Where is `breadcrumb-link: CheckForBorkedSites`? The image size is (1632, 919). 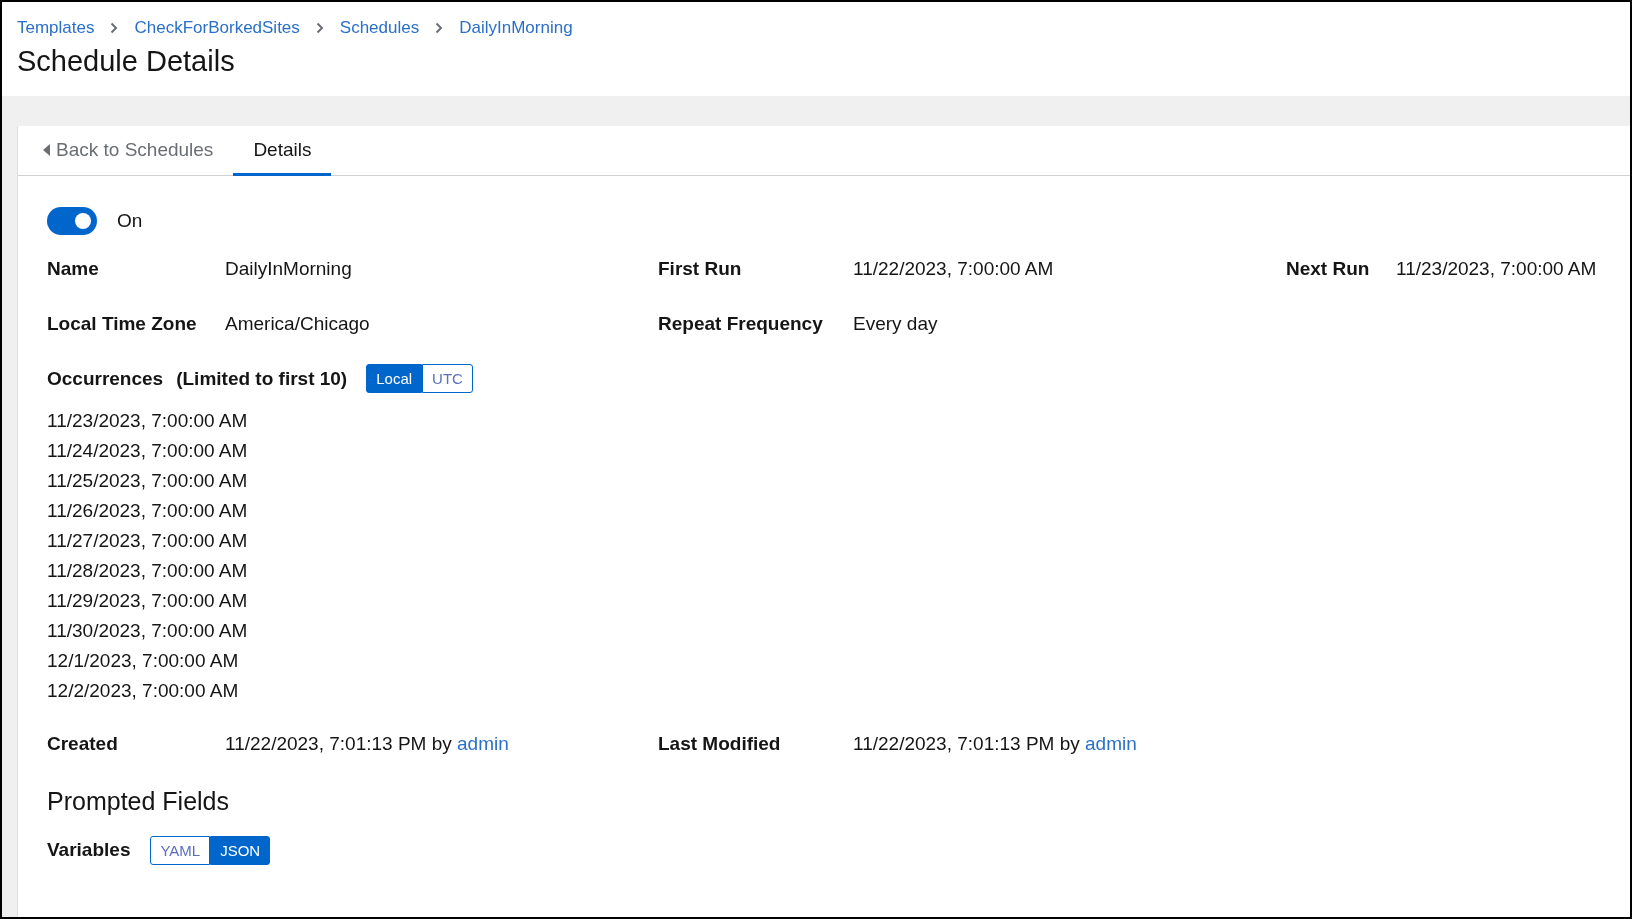 breadcrumb-link: CheckForBorkedSites is located at coordinates (217, 28).